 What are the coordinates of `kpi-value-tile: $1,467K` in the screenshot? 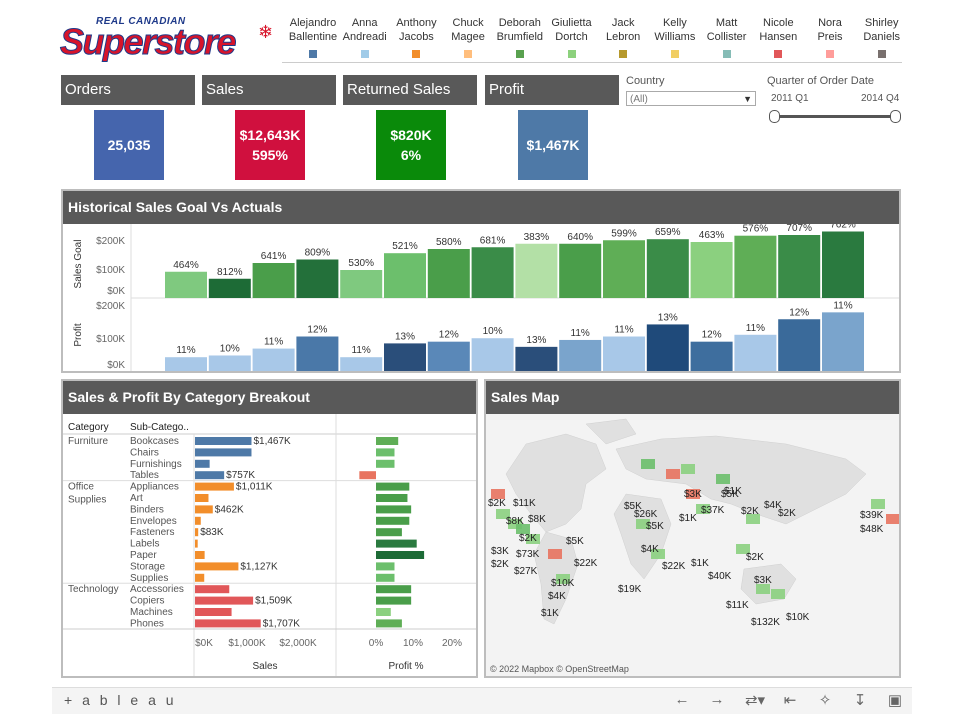 It's located at (553, 145).